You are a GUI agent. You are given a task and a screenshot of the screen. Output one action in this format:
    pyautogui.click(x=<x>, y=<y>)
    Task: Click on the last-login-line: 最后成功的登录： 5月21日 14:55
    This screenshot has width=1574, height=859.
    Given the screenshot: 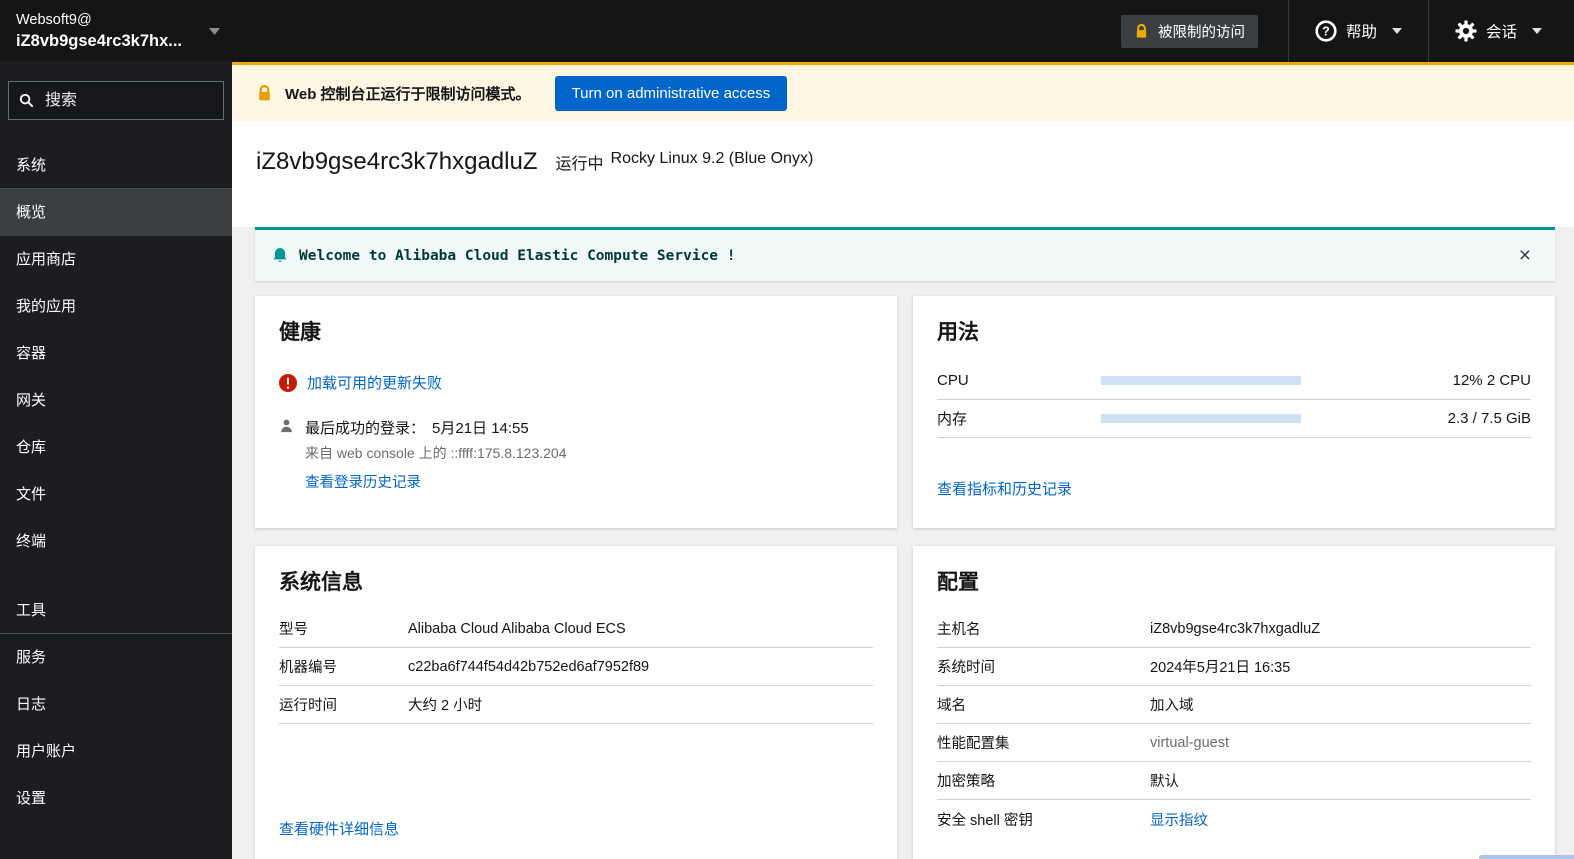 What is the action you would take?
    pyautogui.click(x=436, y=427)
    